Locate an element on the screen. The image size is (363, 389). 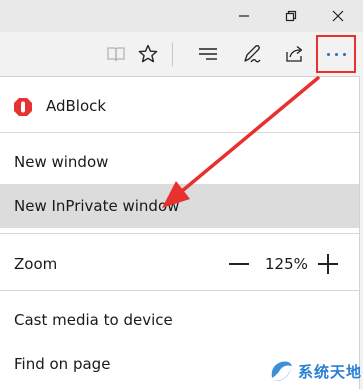
menu-item-cast-media: Cast media to device is located at coordinates (179, 320).